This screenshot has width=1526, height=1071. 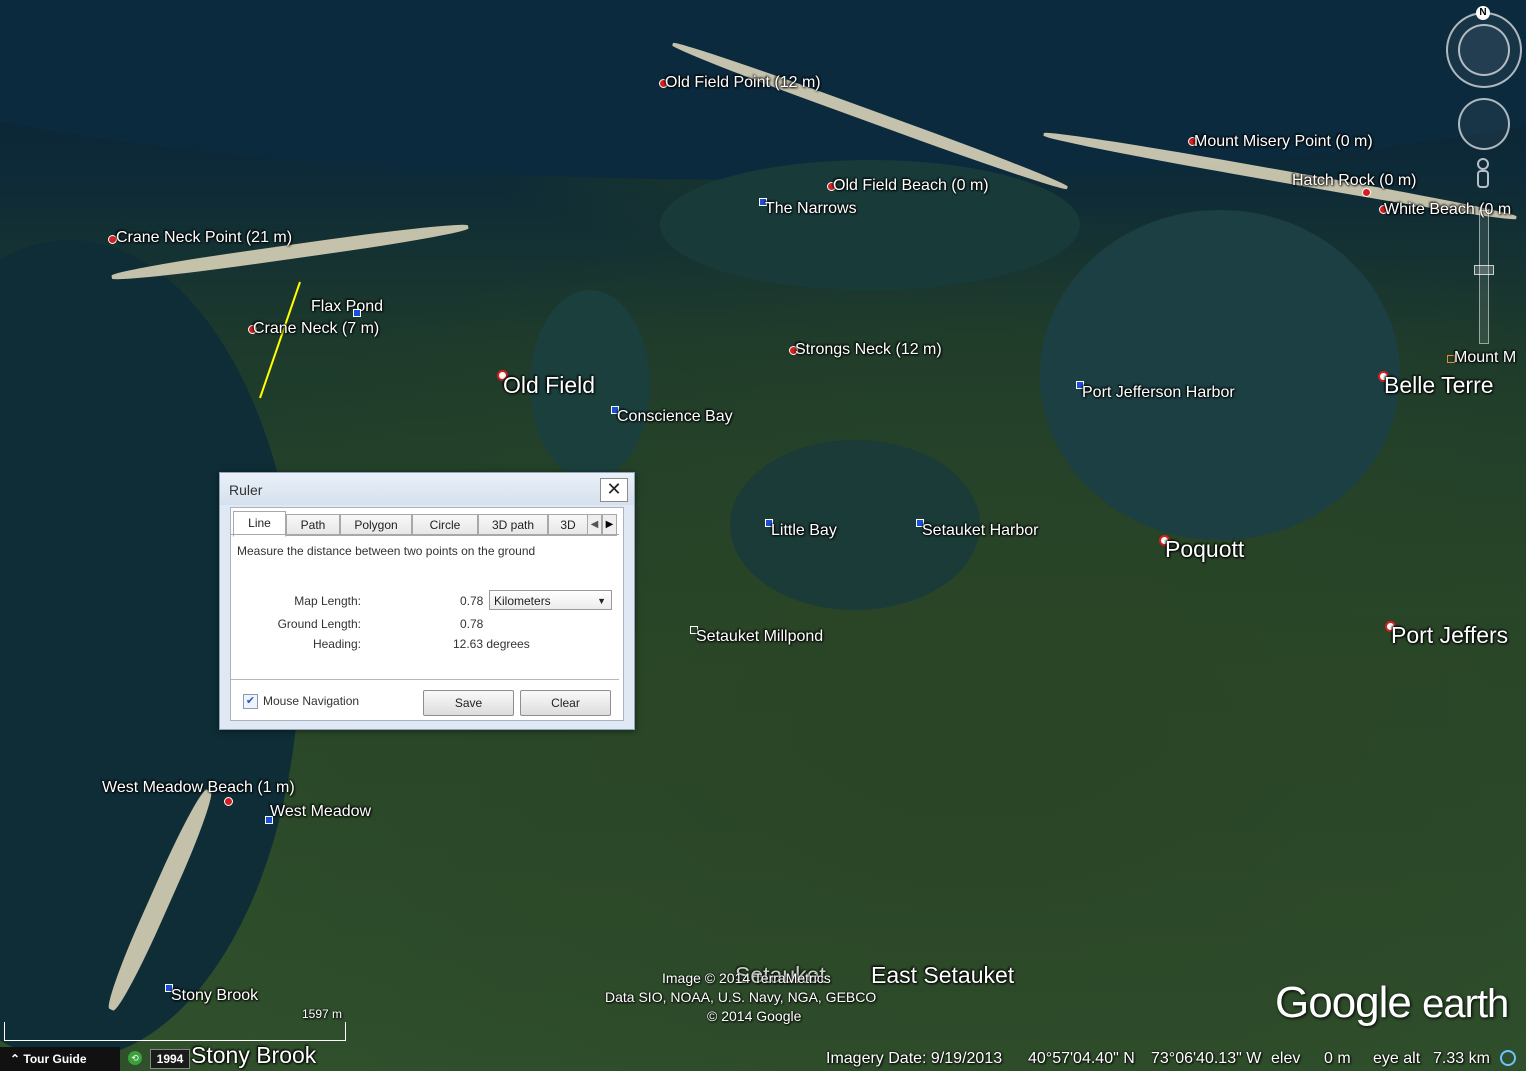 I want to click on label-port-jefferson: Port Jeffers, so click(x=1449, y=635).